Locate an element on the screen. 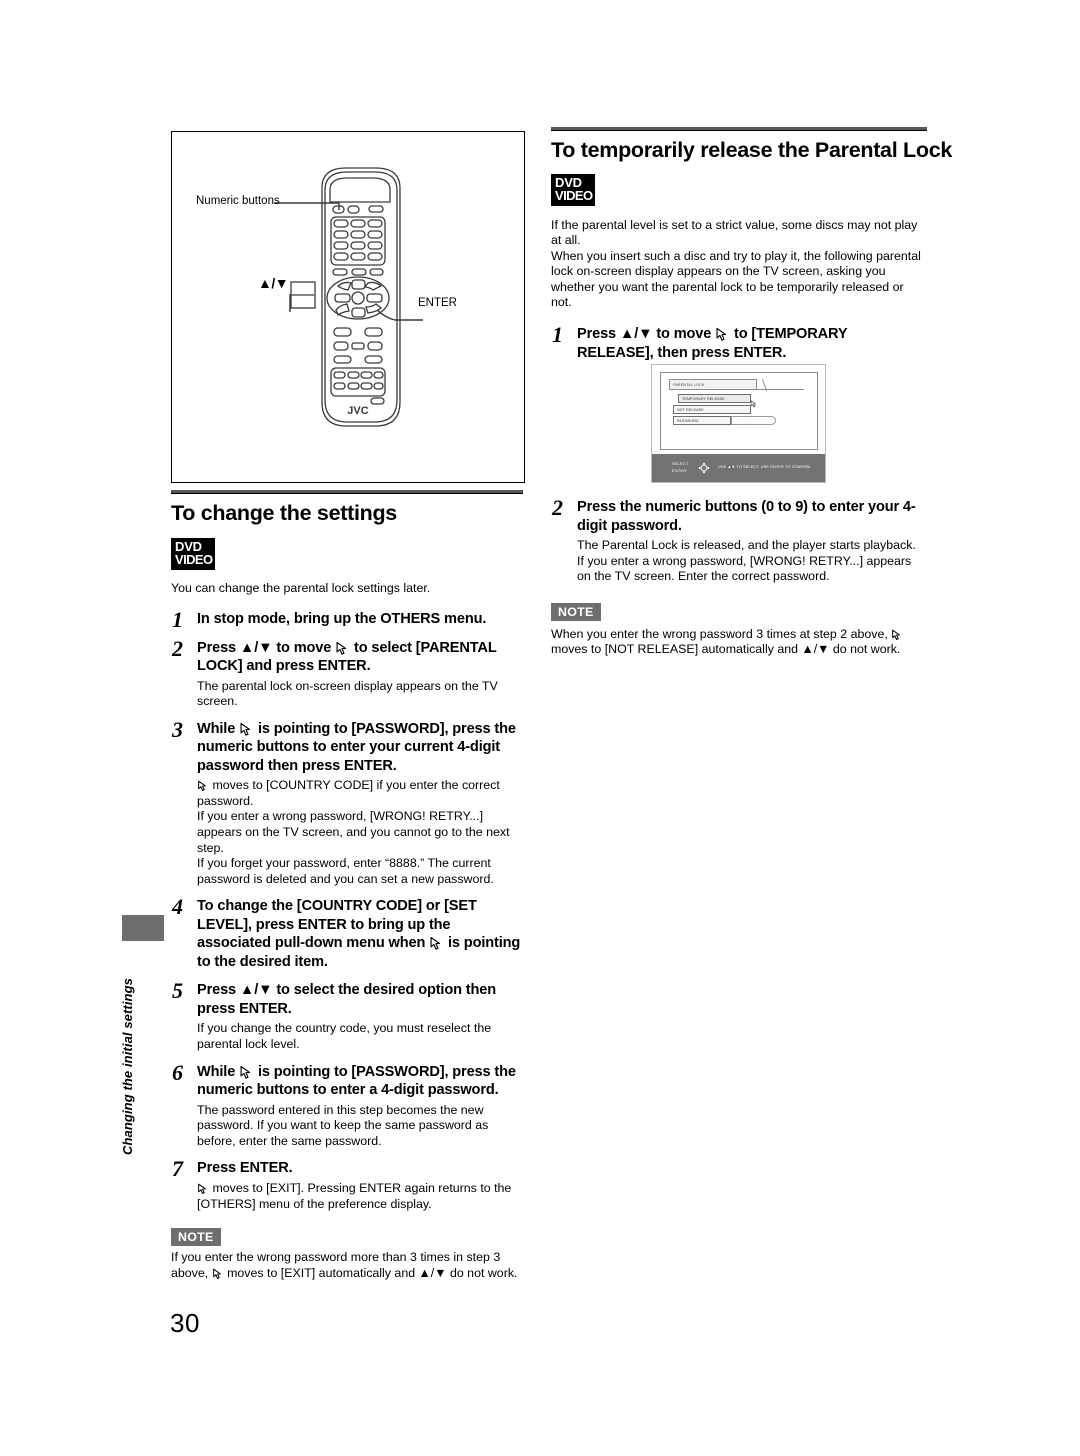  dvd-video-logo-left: DVD VIDEO is located at coordinates (347, 554).